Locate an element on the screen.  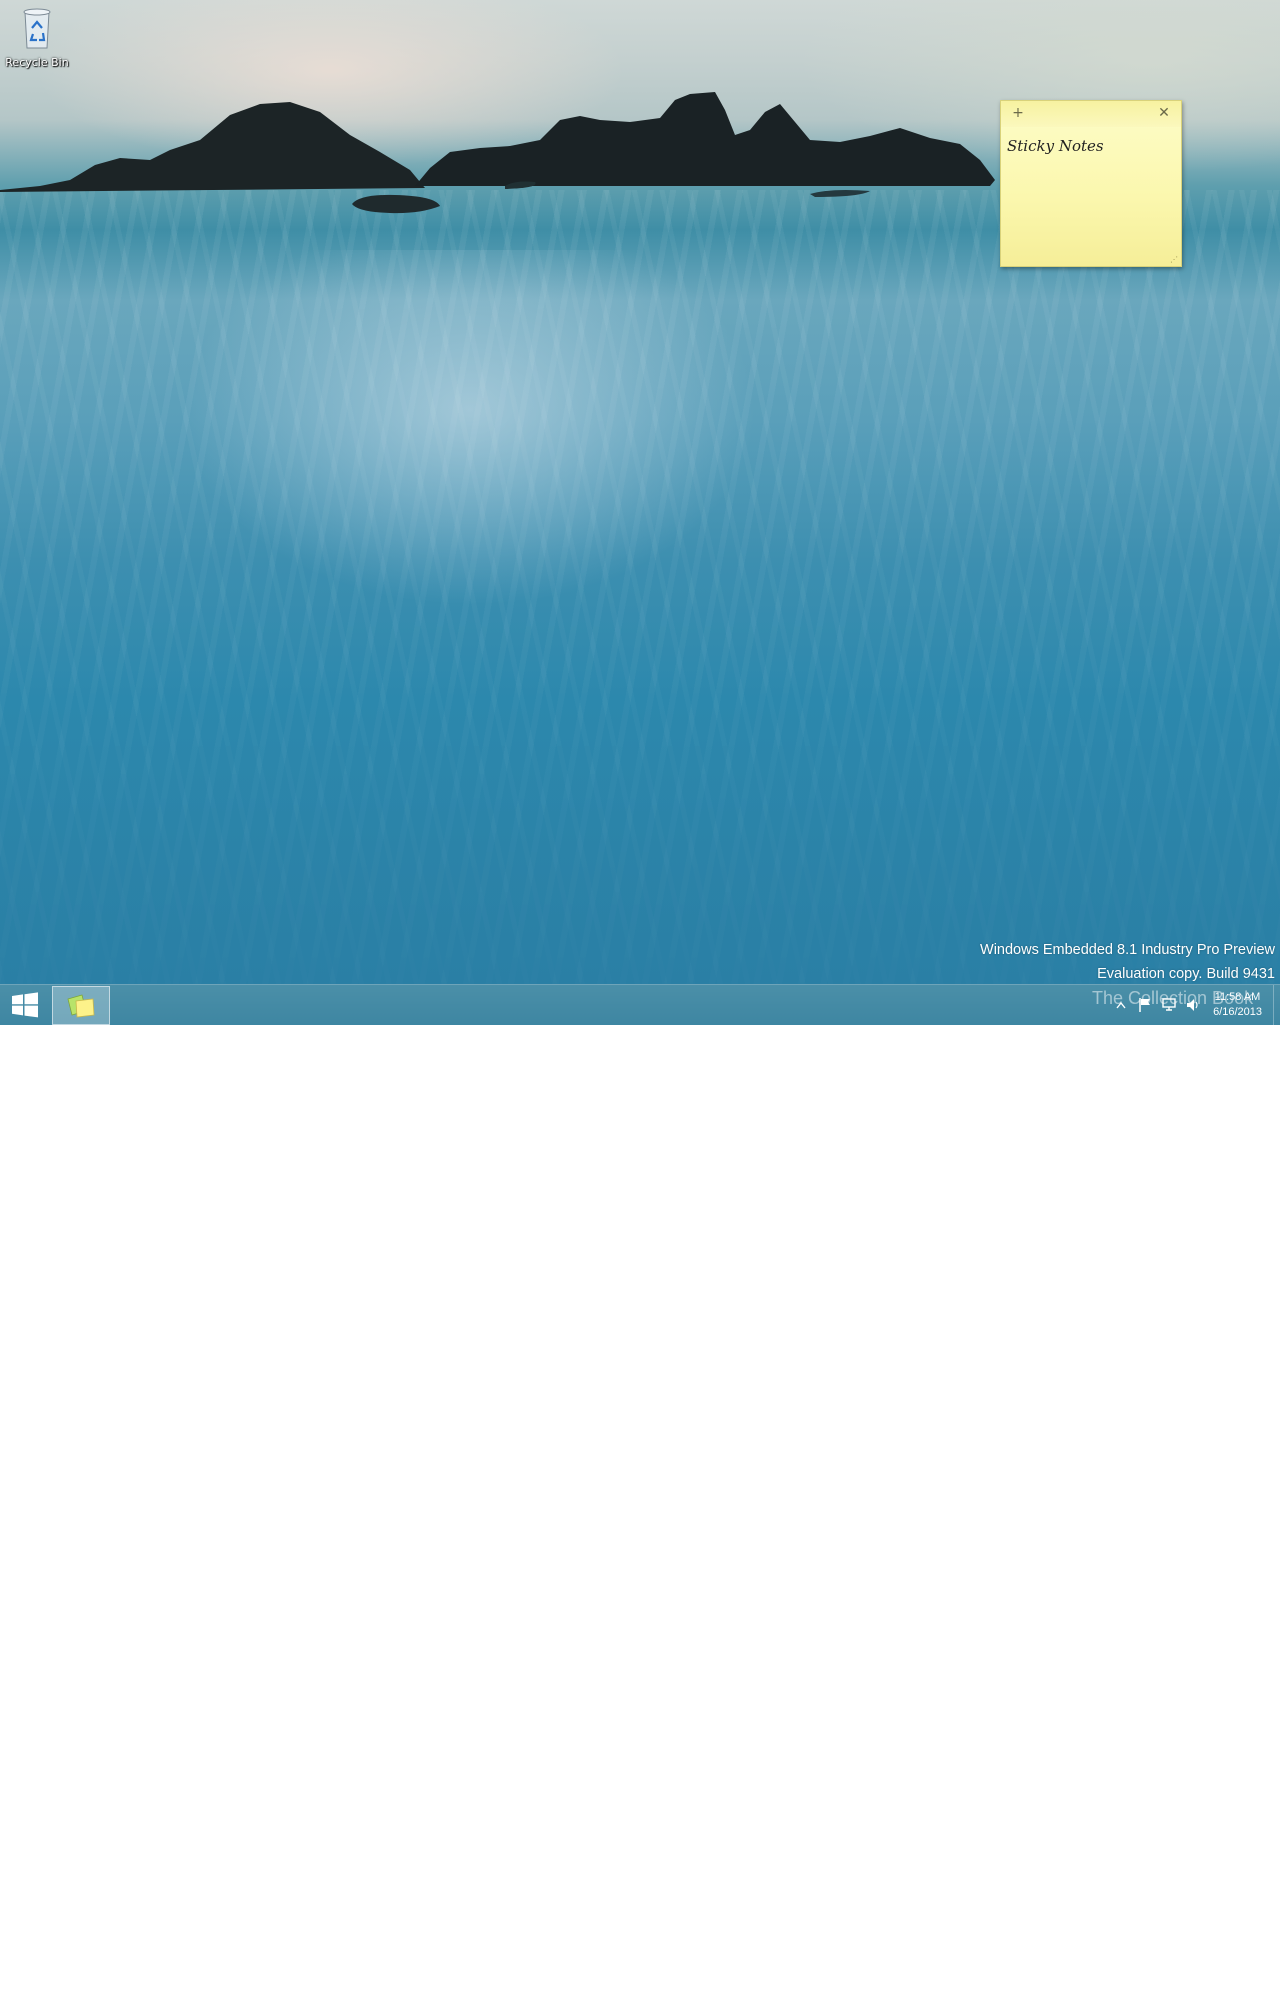
clock: 11:58 AM 6/16/2013 is located at coordinates (1242, 1005).